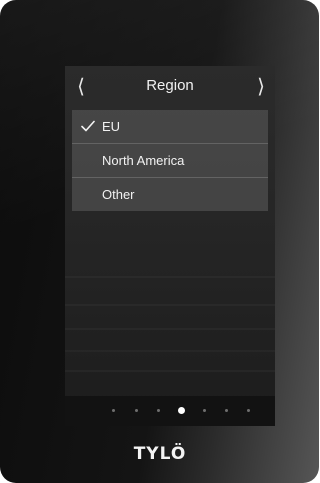 Image resolution: width=320 pixels, height=483 pixels. What do you see at coordinates (170, 411) in the screenshot?
I see `page-indicator` at bounding box center [170, 411].